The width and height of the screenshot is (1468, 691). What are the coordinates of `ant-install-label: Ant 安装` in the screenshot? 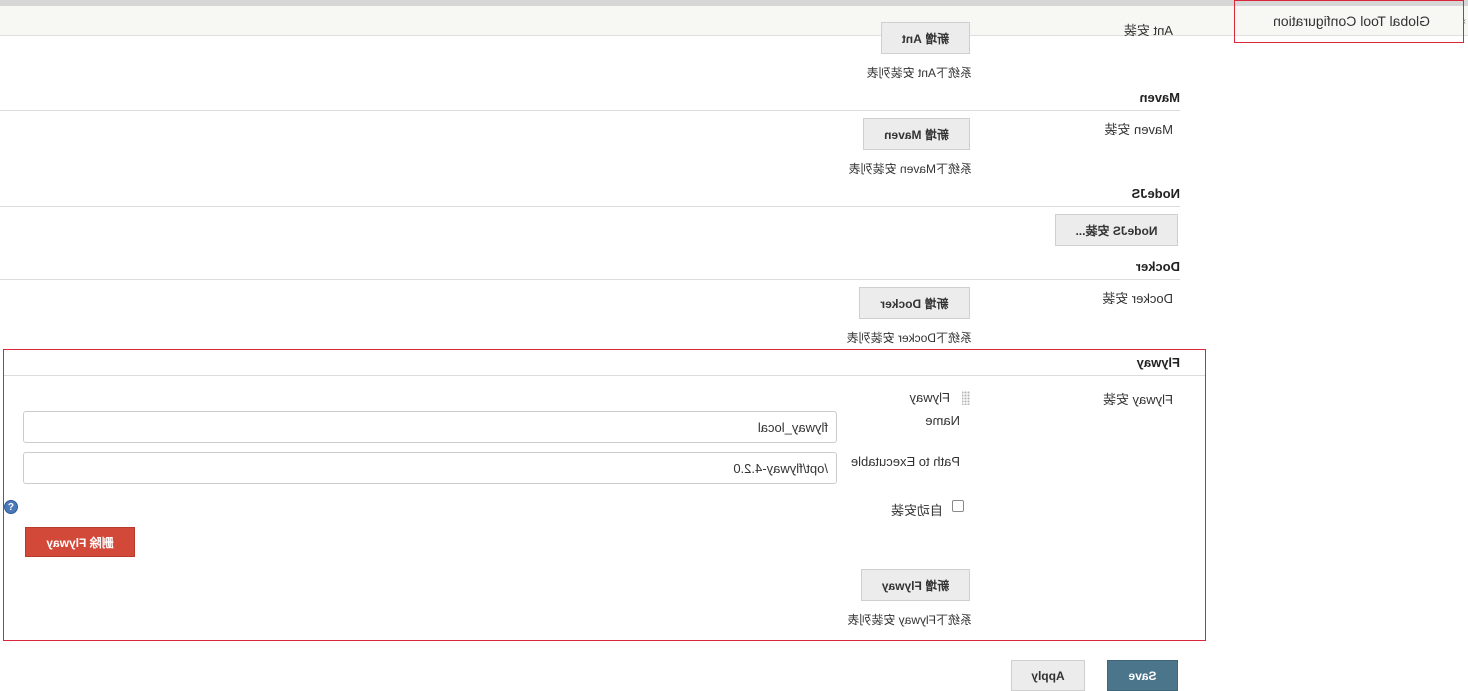 It's located at (1148, 30).